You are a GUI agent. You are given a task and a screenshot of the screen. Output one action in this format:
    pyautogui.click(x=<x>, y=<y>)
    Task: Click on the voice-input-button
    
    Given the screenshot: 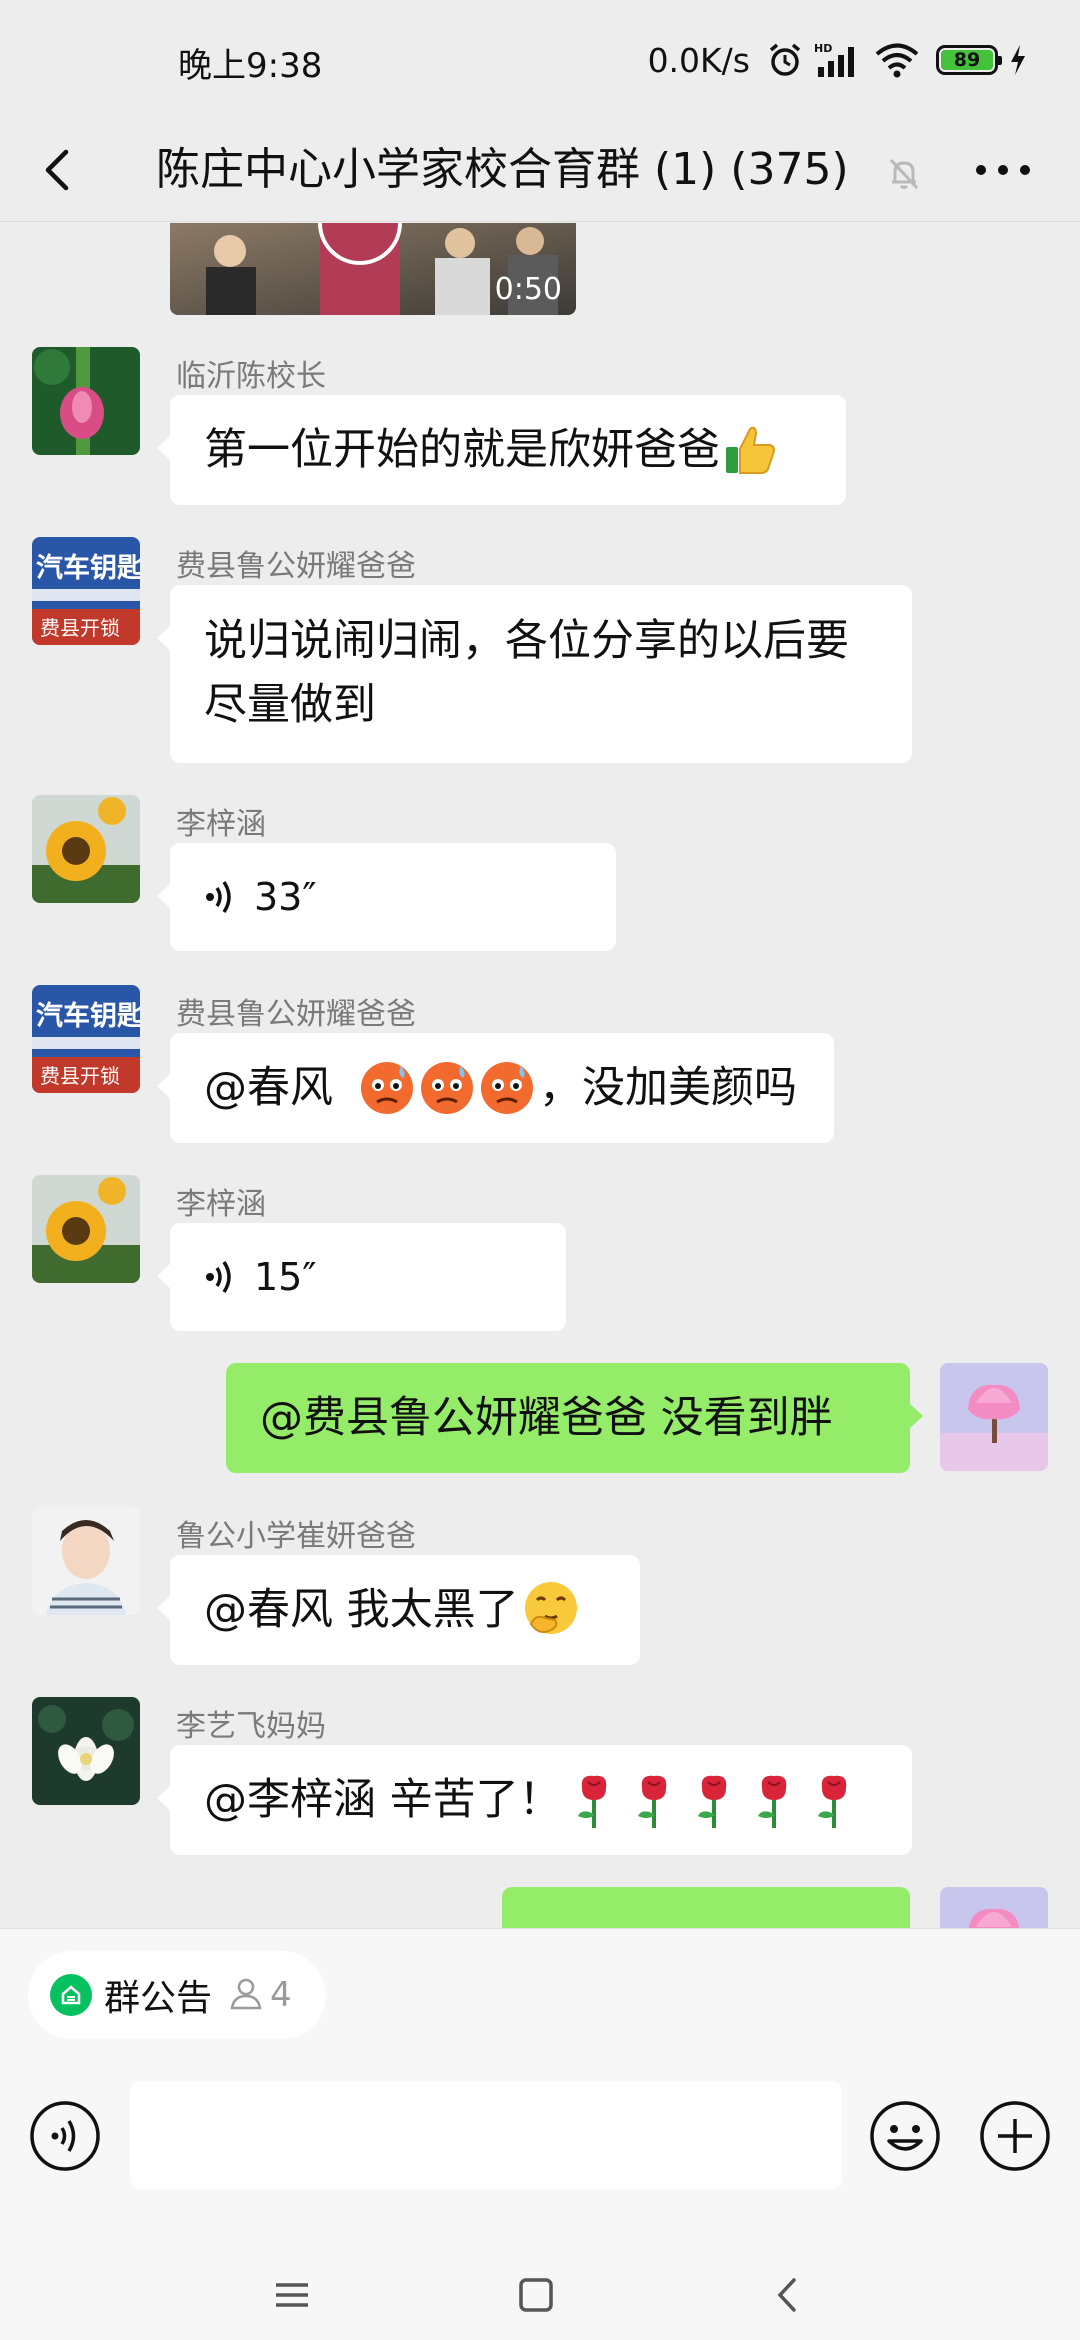 What is the action you would take?
    pyautogui.click(x=65, y=2136)
    